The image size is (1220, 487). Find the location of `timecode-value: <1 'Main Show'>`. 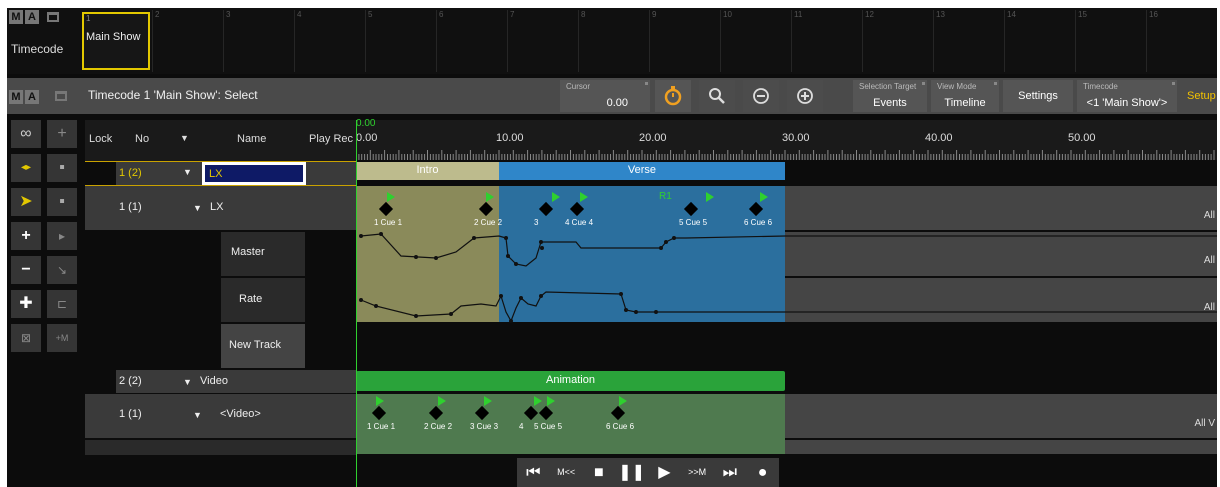

timecode-value: <1 'Main Show'> is located at coordinates (1127, 103).